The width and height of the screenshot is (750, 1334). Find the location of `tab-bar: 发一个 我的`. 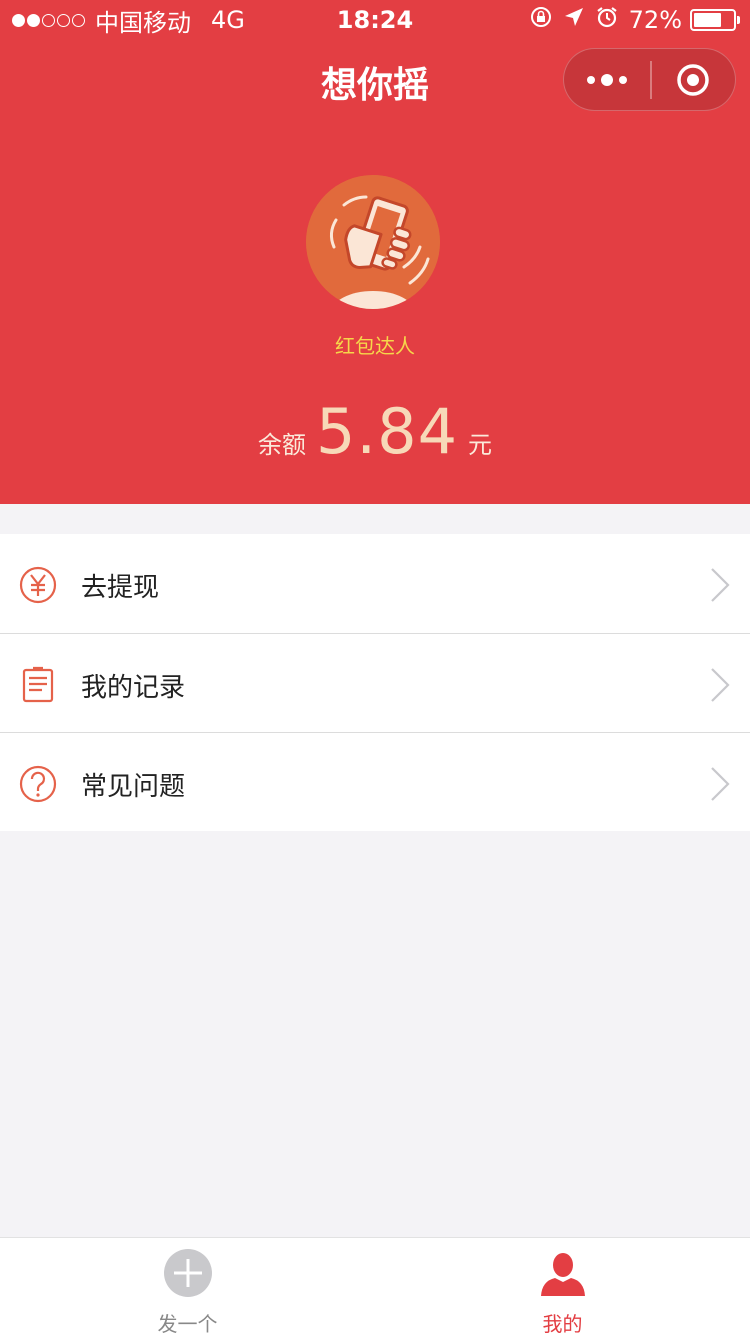

tab-bar: 发一个 我的 is located at coordinates (375, 1285).